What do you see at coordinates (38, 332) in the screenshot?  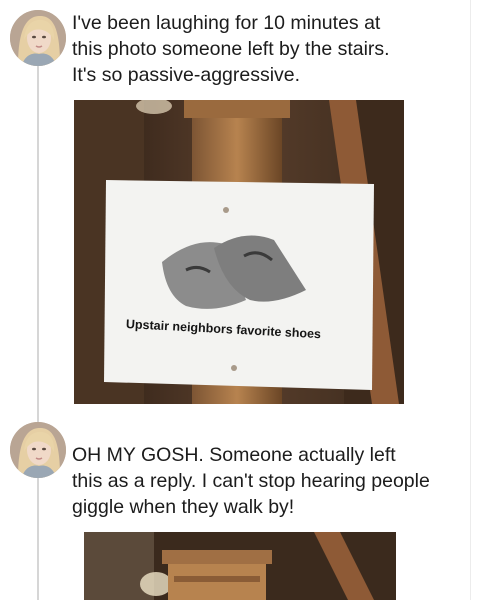 I see `thread-connector-line` at bounding box center [38, 332].